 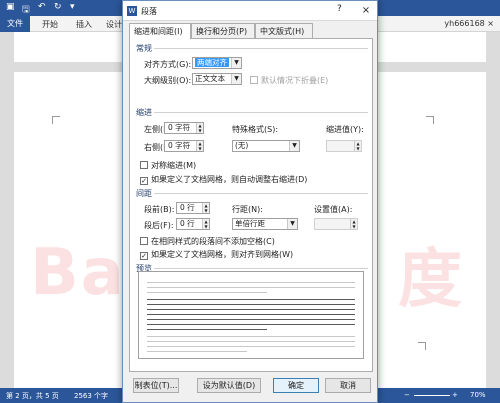 I want to click on section-general-heading: 常规, so click(x=144, y=48).